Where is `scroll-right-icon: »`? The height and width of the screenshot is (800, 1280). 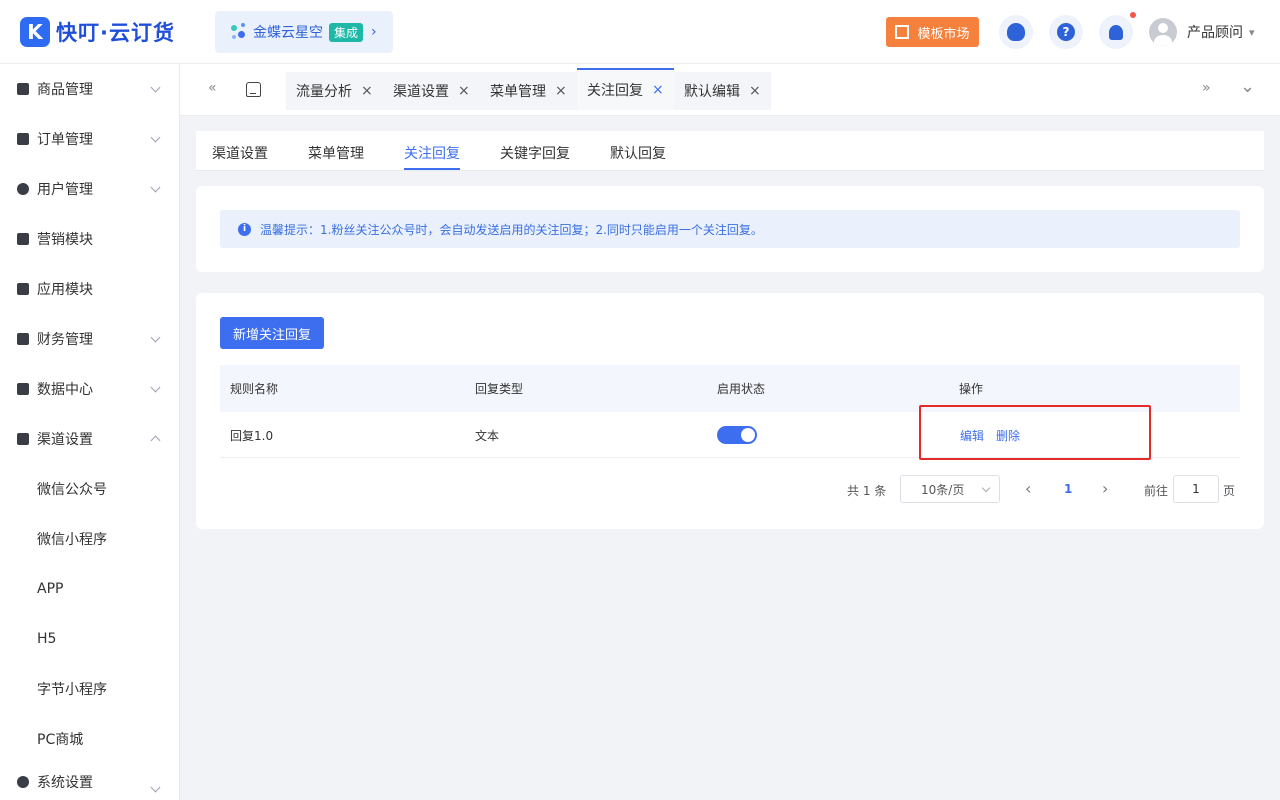
scroll-right-icon: » is located at coordinates (1206, 88).